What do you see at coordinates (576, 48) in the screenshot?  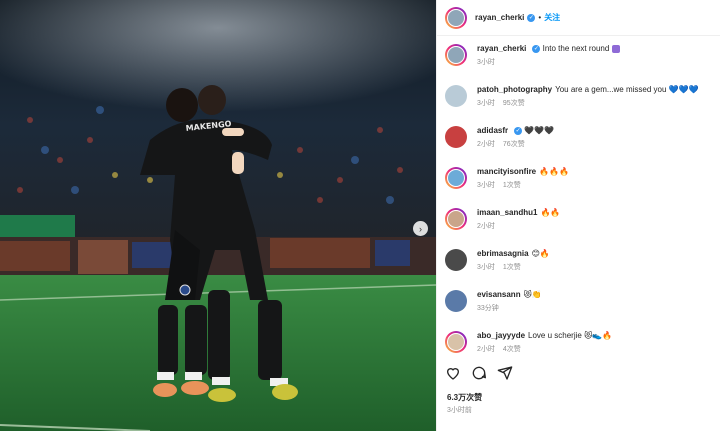 I see `caption-text: Into the next round` at bounding box center [576, 48].